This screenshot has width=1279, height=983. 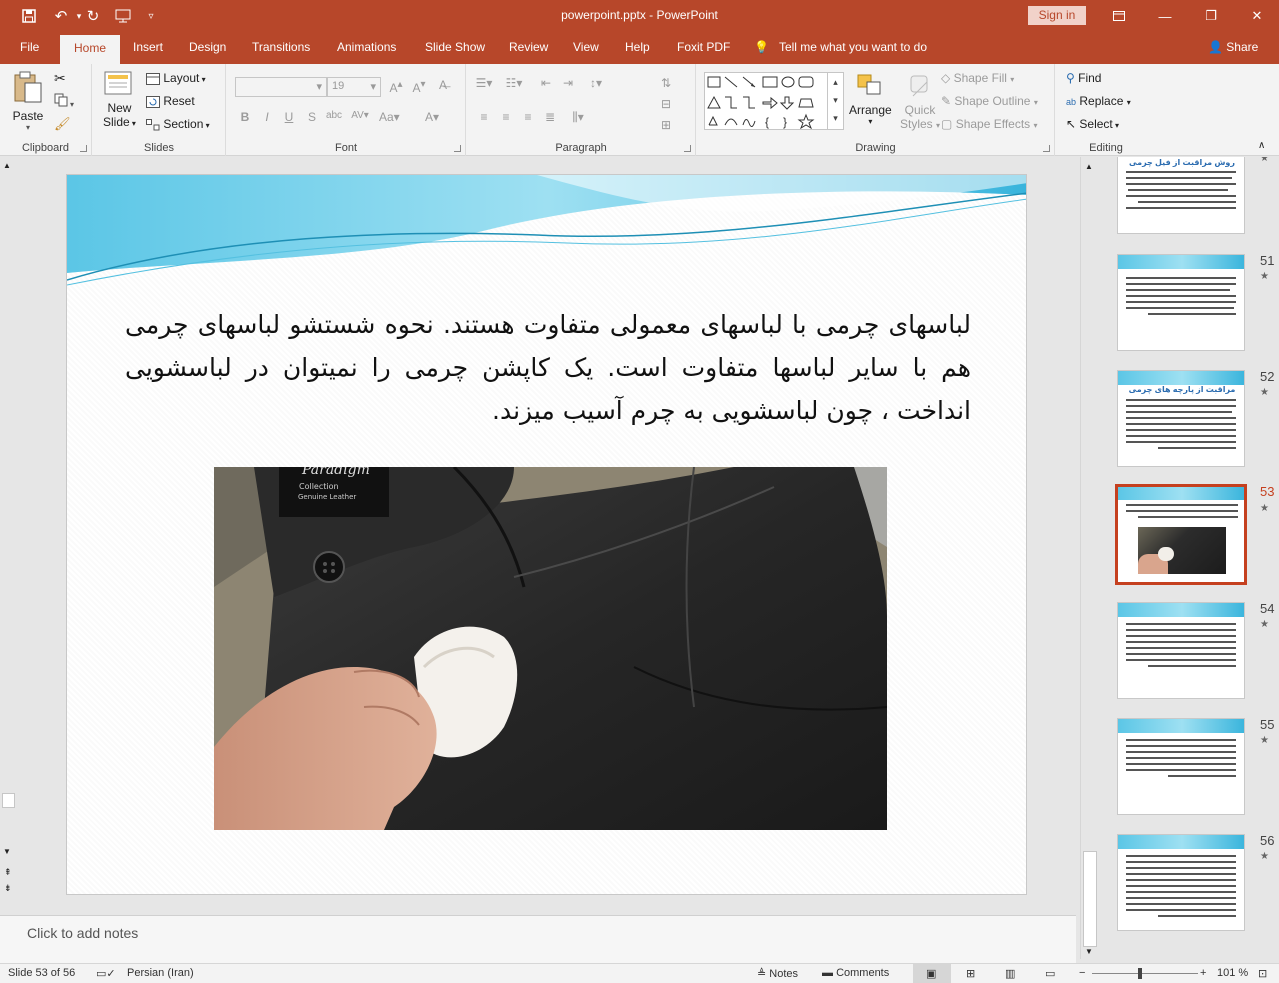 What do you see at coordinates (289, 117) in the screenshot?
I see `underline-icon: U` at bounding box center [289, 117].